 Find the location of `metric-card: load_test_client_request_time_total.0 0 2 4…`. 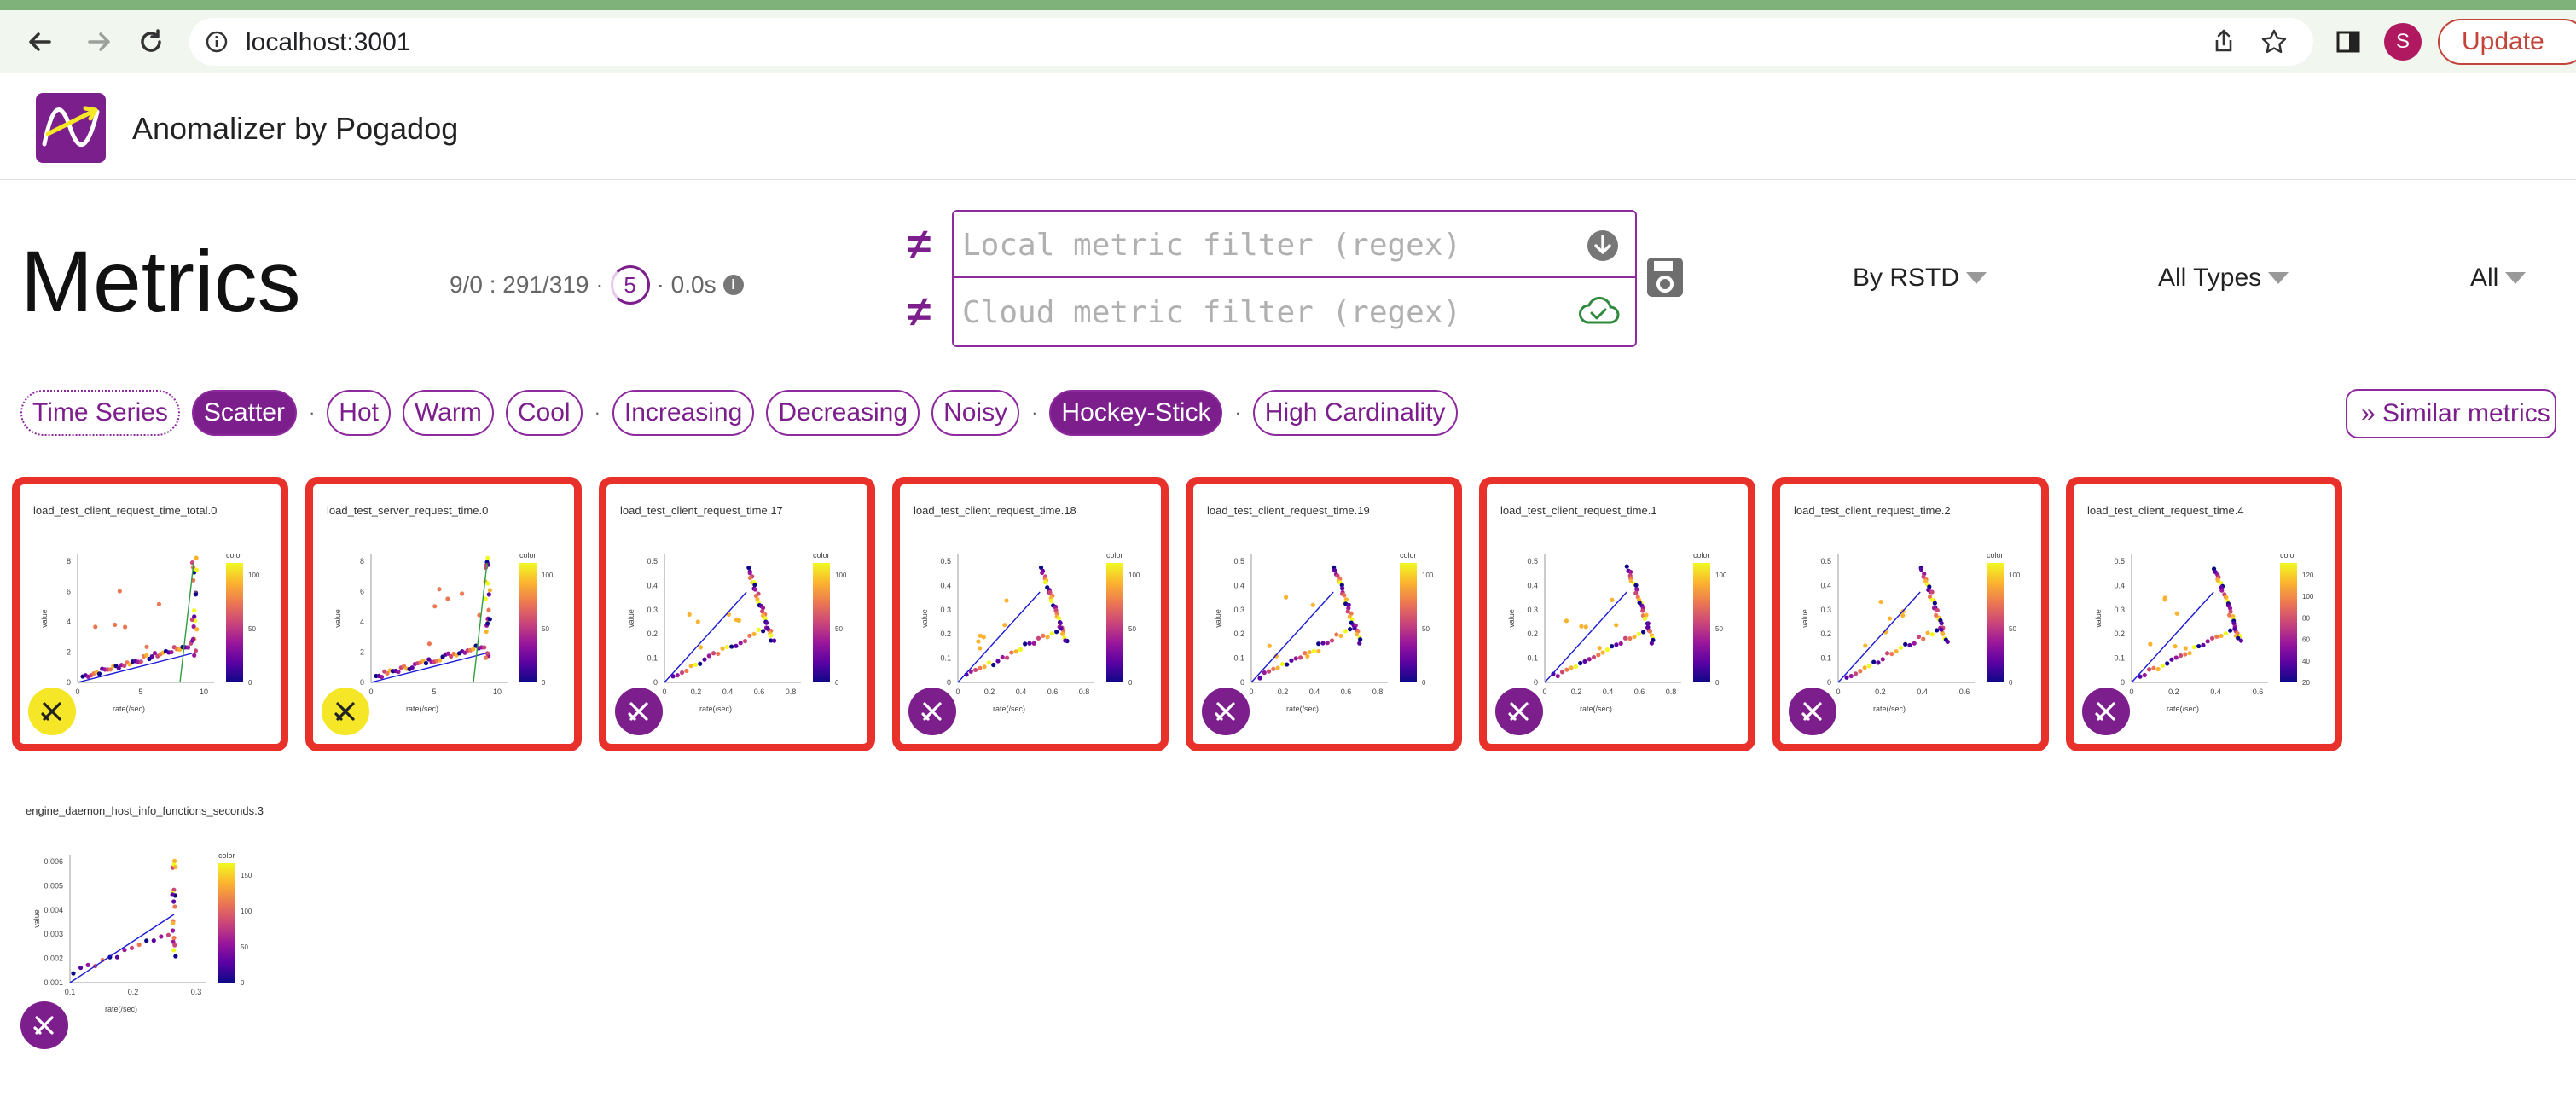

metric-card: load_test_client_request_time_total.0 0 2 4… is located at coordinates (150, 614).